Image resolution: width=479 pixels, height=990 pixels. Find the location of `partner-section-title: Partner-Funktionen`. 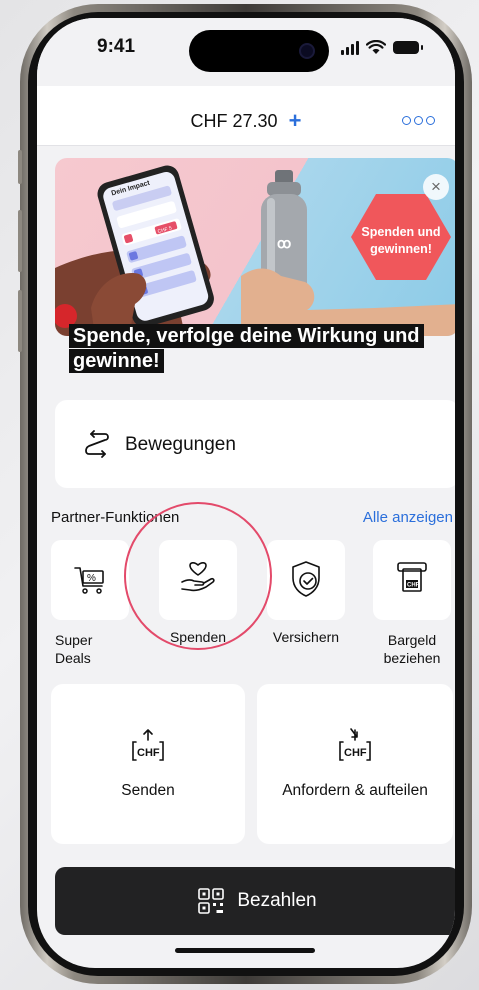

partner-section-title: Partner-Funktionen is located at coordinates (115, 517).